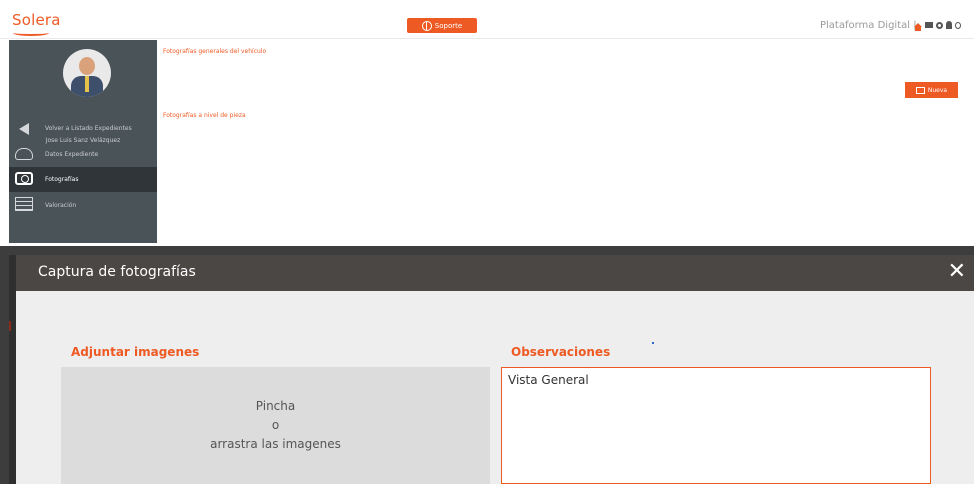 This screenshot has width=974, height=484. What do you see at coordinates (548, 380) in the screenshot?
I see `observations-value: Vista General` at bounding box center [548, 380].